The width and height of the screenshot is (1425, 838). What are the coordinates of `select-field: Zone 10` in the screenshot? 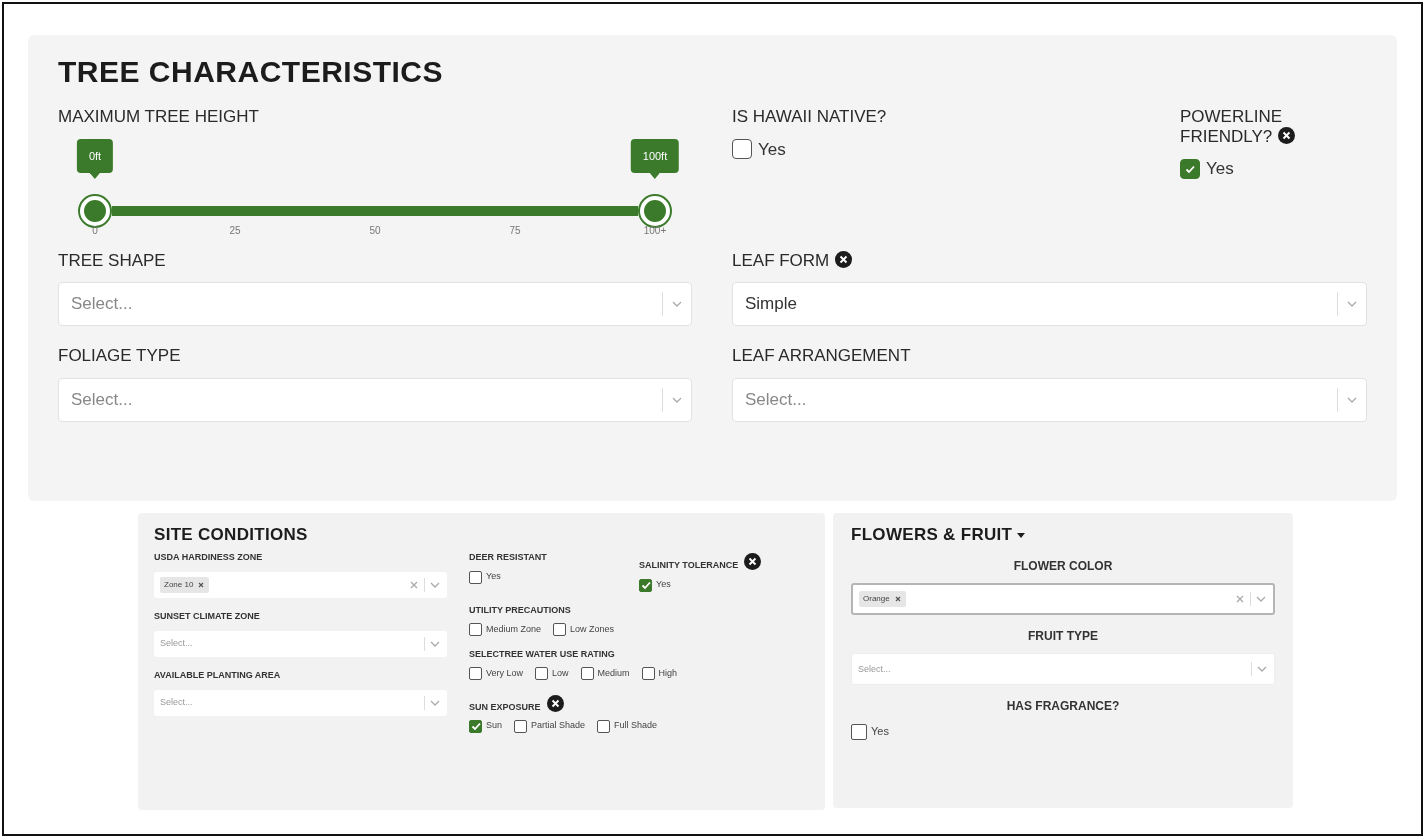 It's located at (300, 585).